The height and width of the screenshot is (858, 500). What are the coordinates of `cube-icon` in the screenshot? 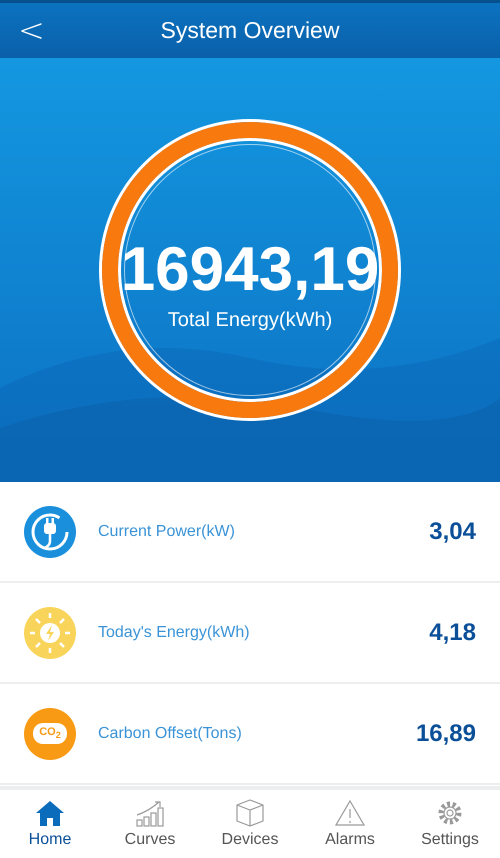 It's located at (250, 813).